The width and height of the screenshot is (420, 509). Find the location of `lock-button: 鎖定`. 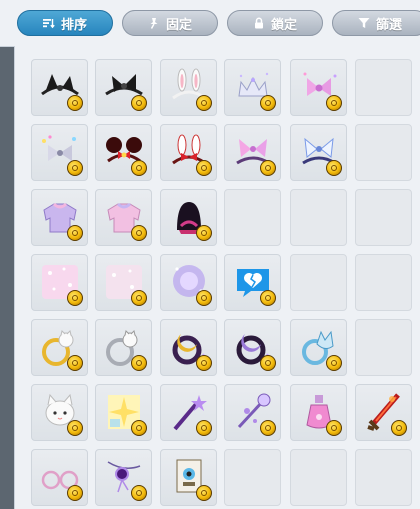

lock-button: 鎖定 is located at coordinates (275, 23).